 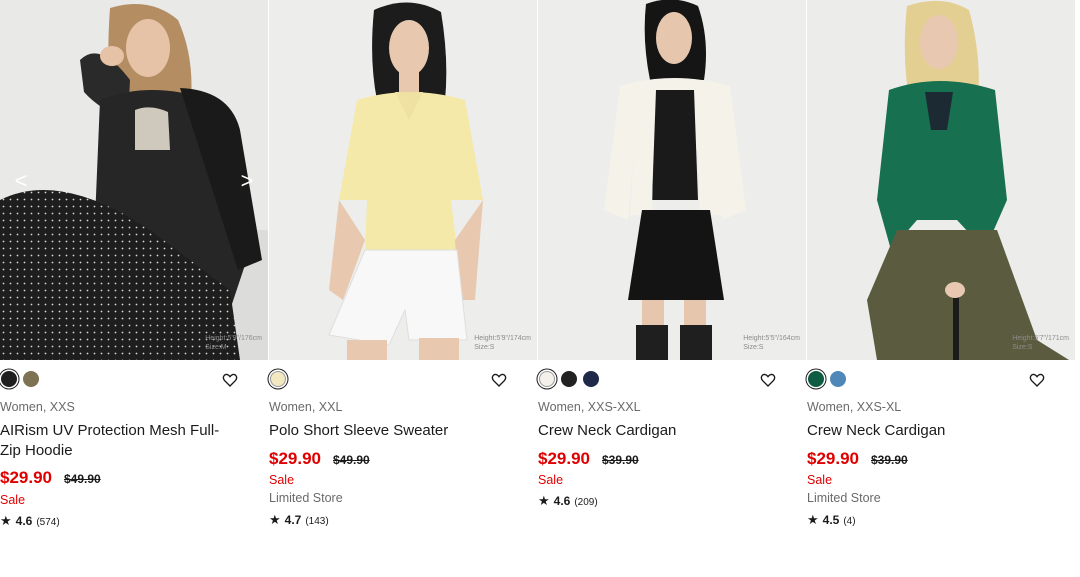 What do you see at coordinates (854, 407) in the screenshot?
I see `product-meta: Women, XXS-XL` at bounding box center [854, 407].